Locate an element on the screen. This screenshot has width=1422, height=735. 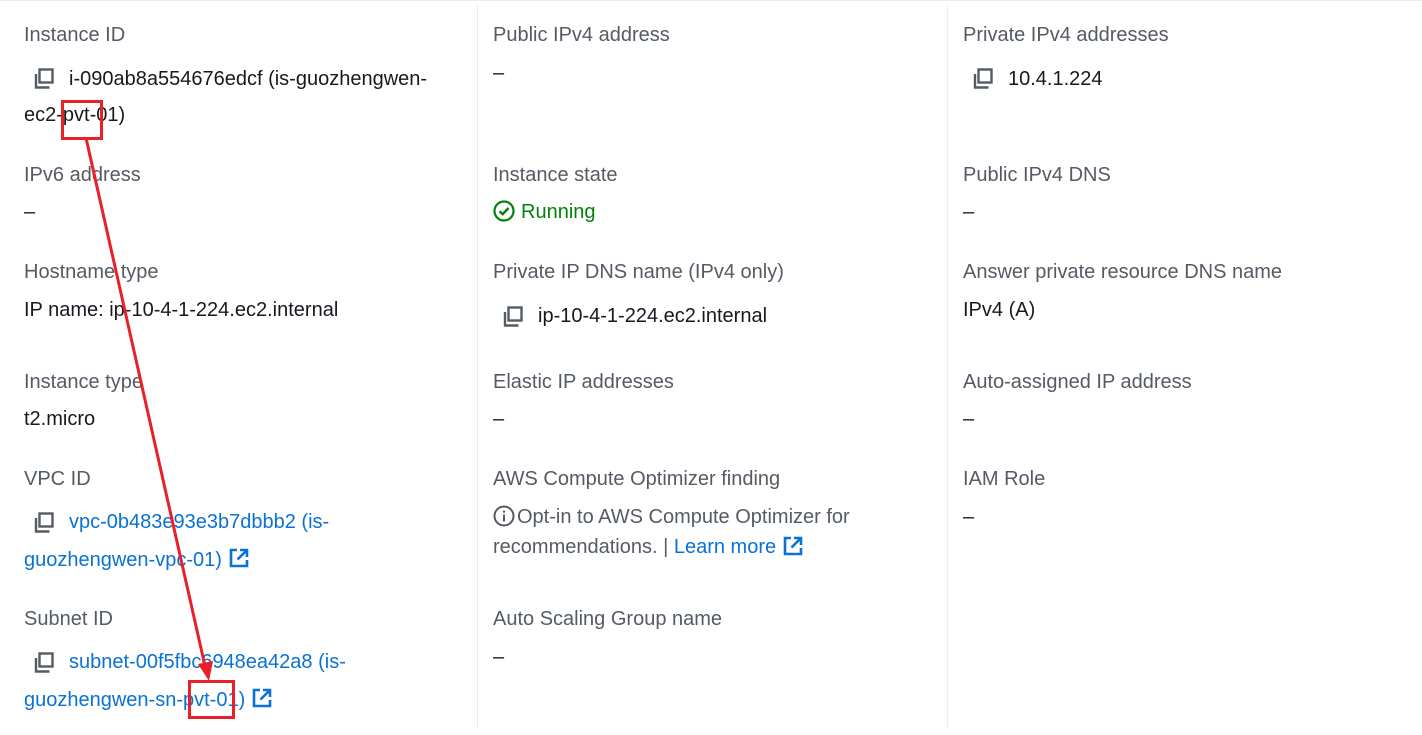
vpc-id-link-line2: guozhengwen-vpc-01) is located at coordinates (137, 559).